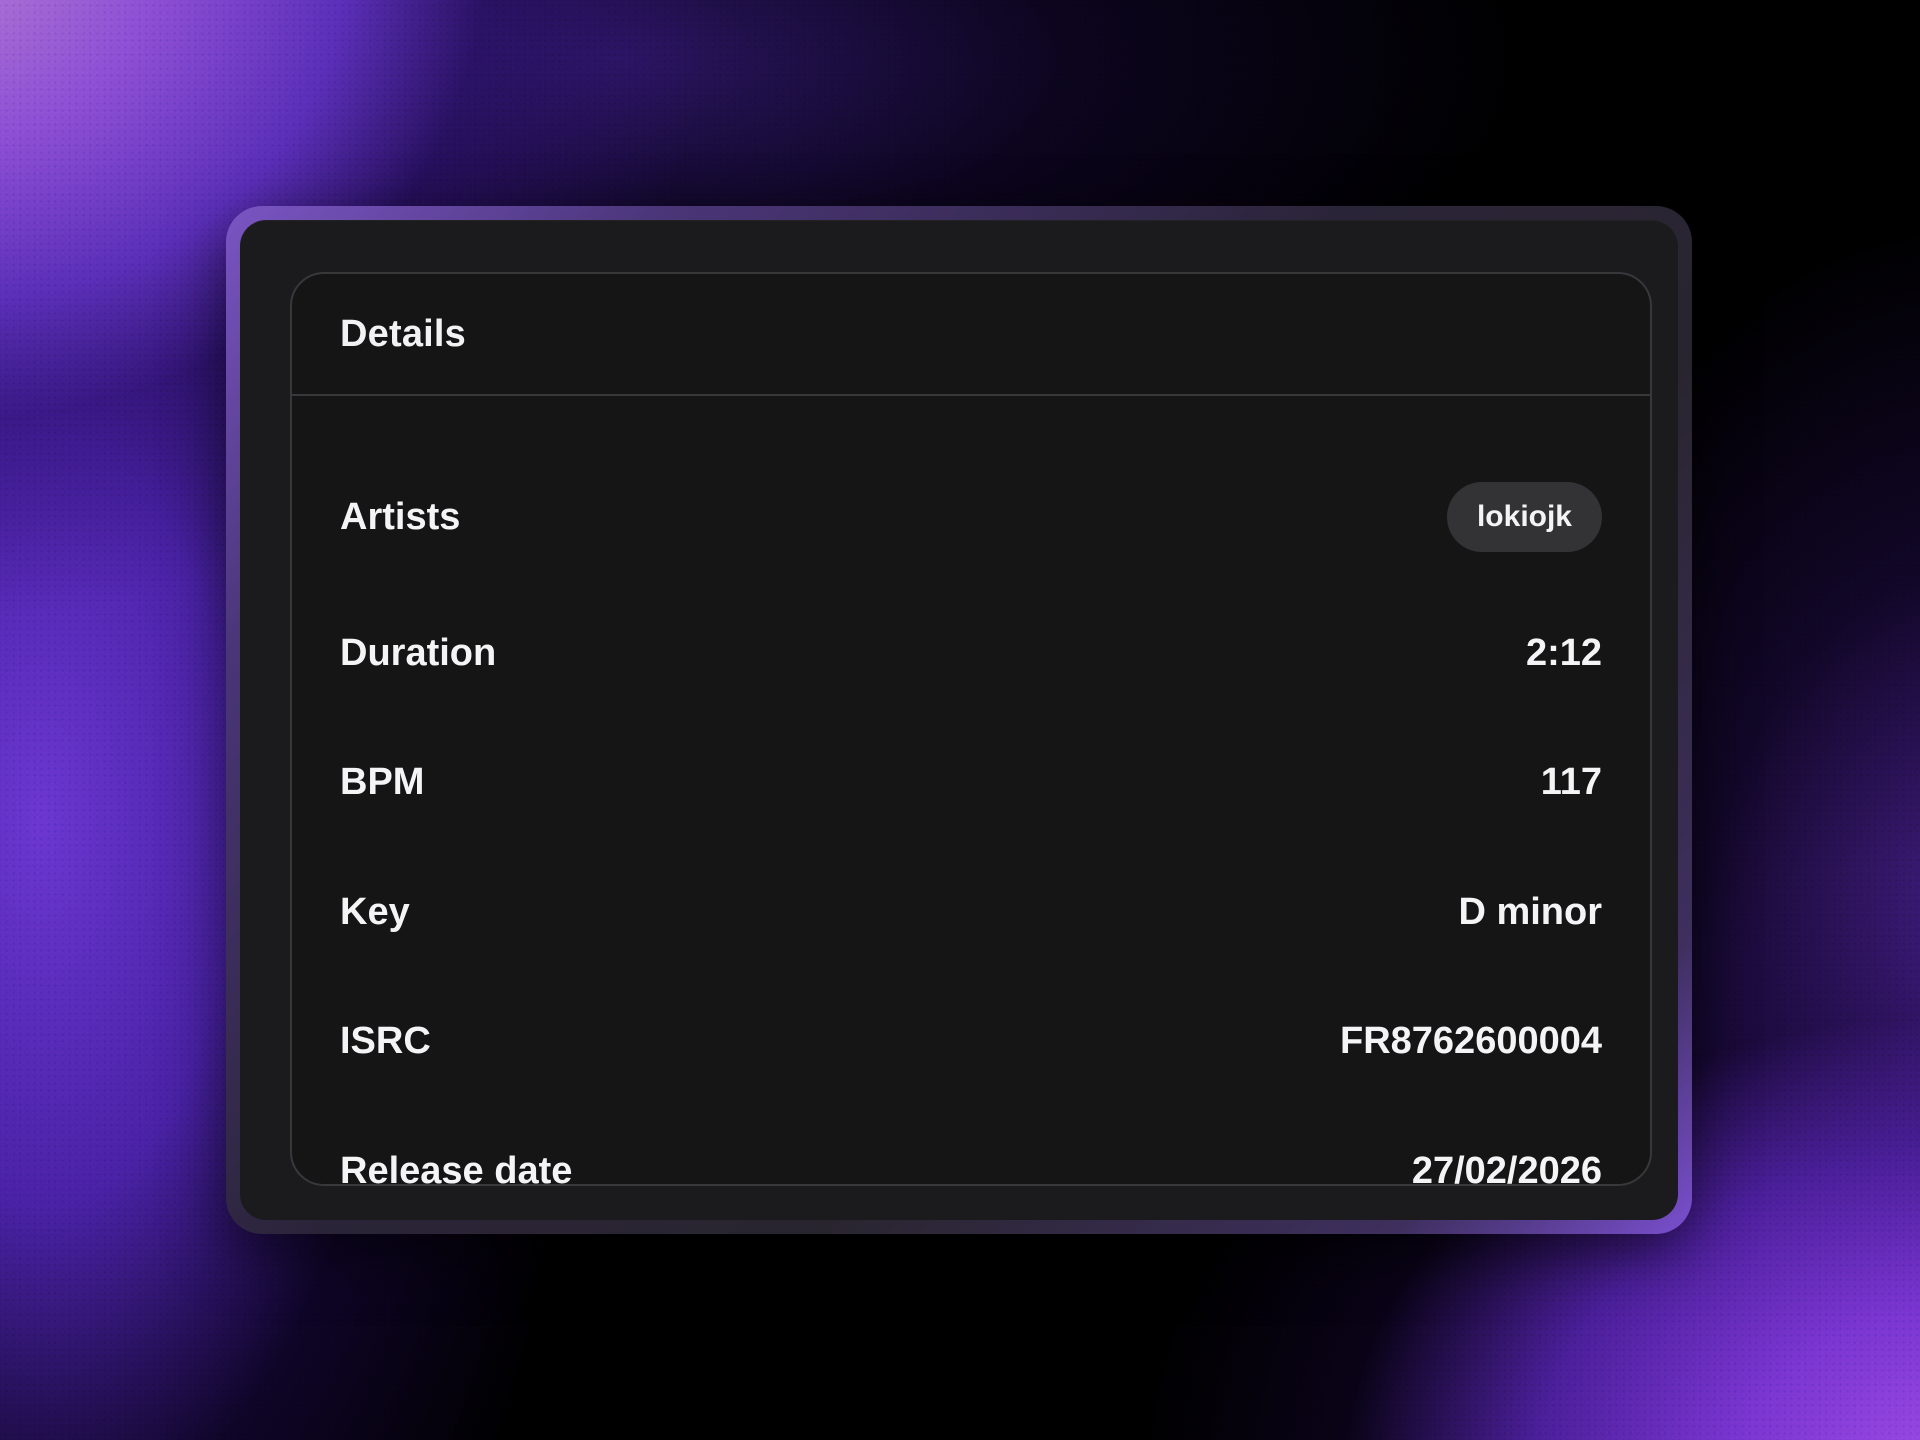 This screenshot has height=1440, width=1920. What do you see at coordinates (456, 1170) in the screenshot?
I see `release-date-label: Release date` at bounding box center [456, 1170].